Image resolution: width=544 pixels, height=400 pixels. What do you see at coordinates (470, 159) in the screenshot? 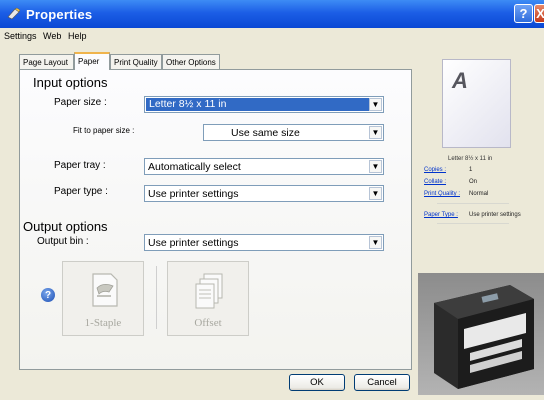
I see `paper-size-summary: Letter 8½ x 11 in` at bounding box center [470, 159].